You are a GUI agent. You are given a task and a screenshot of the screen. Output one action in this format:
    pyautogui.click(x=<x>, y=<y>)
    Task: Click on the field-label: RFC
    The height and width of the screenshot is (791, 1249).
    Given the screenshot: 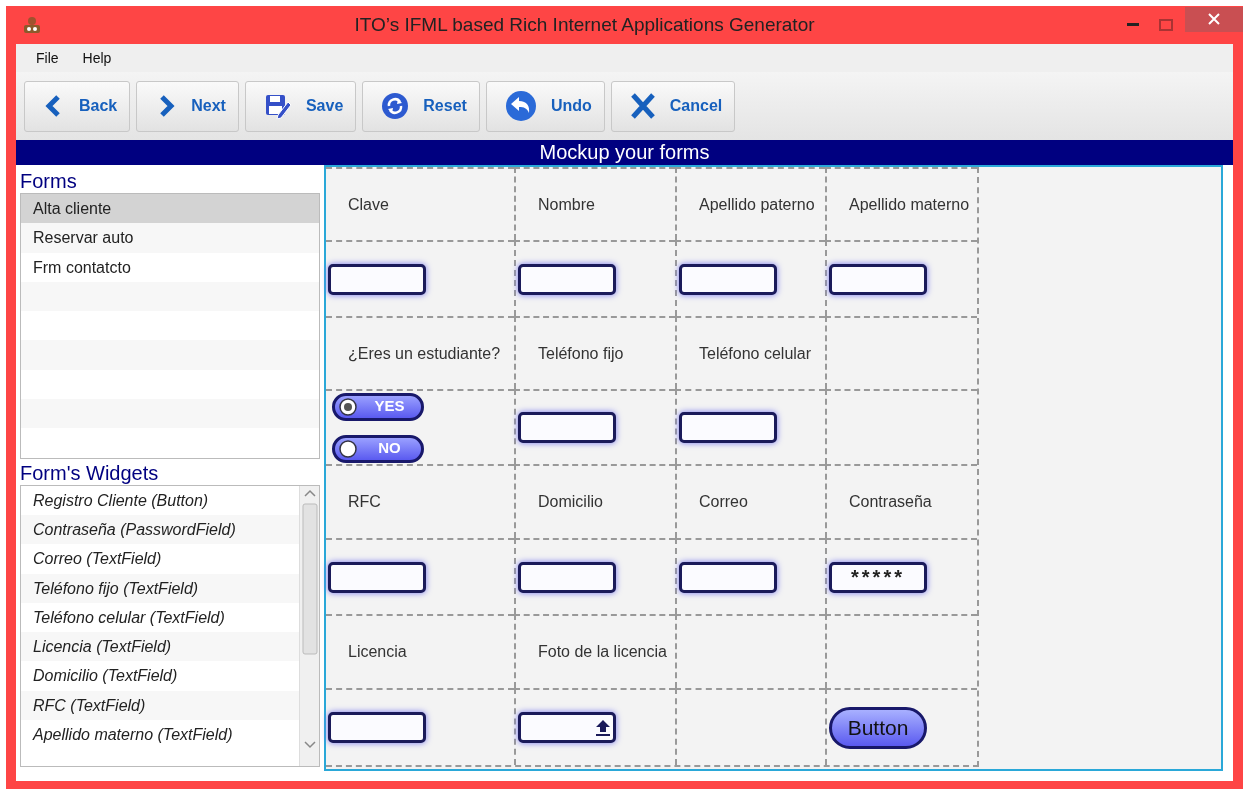 What is the action you would take?
    pyautogui.click(x=364, y=502)
    